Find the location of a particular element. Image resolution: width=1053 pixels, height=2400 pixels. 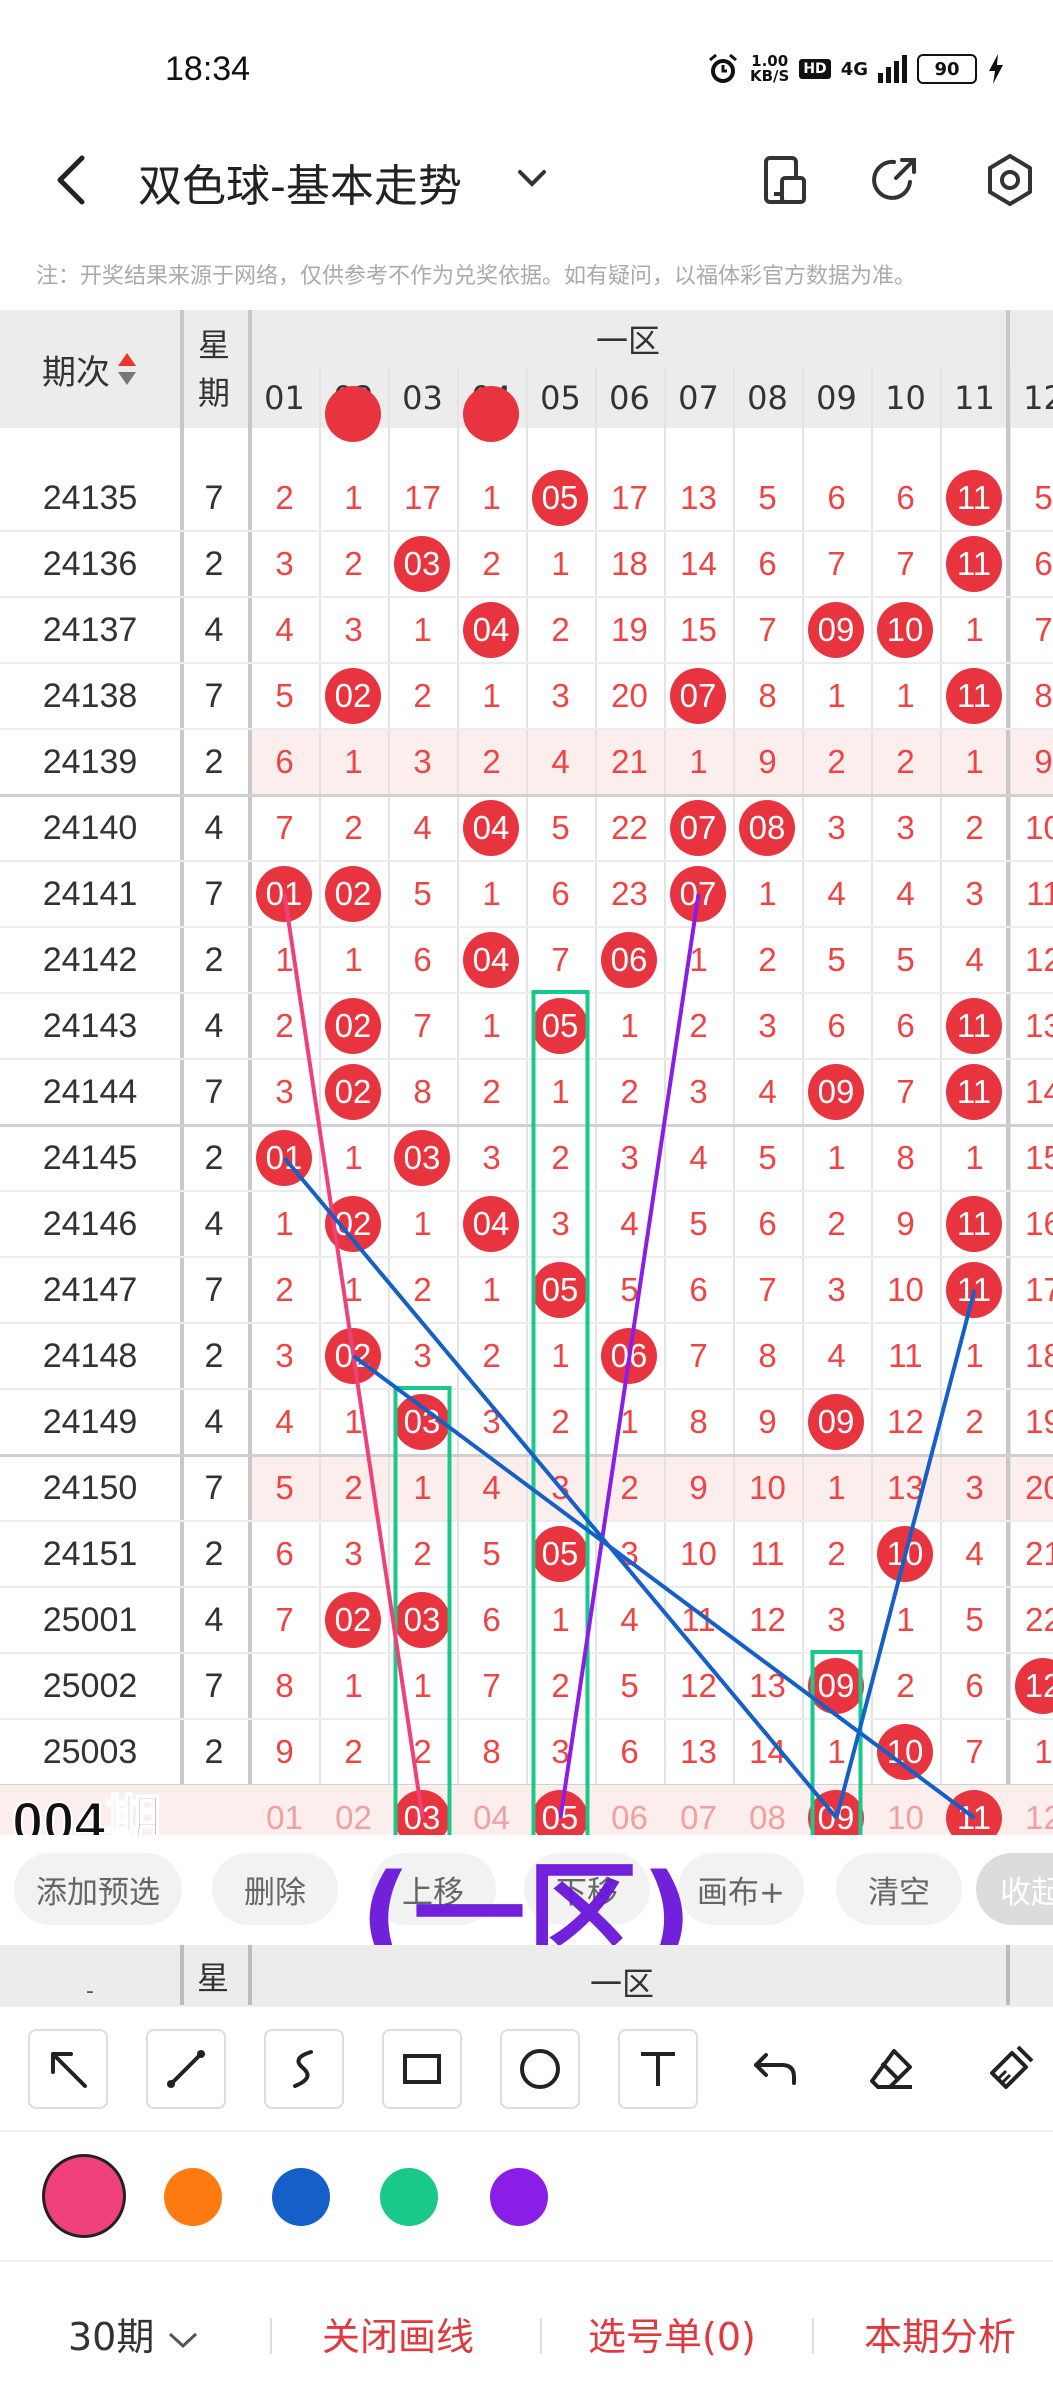

delete-button: 删除 is located at coordinates (275, 1889).